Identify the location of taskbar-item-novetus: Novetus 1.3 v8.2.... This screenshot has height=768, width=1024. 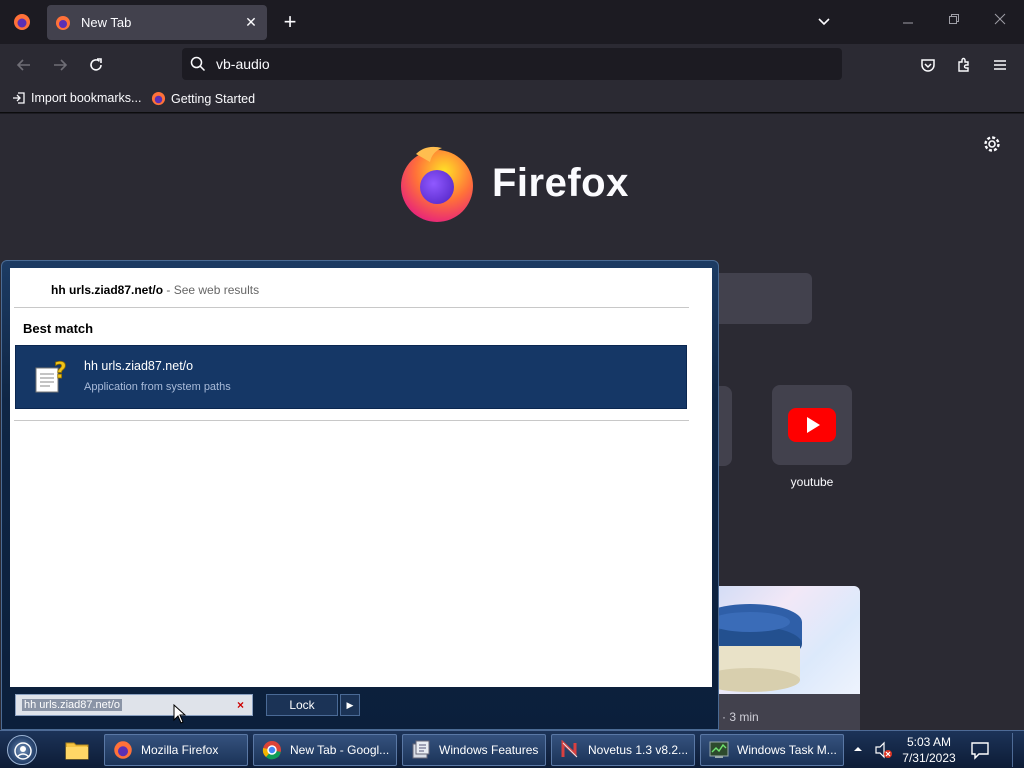
(623, 750).